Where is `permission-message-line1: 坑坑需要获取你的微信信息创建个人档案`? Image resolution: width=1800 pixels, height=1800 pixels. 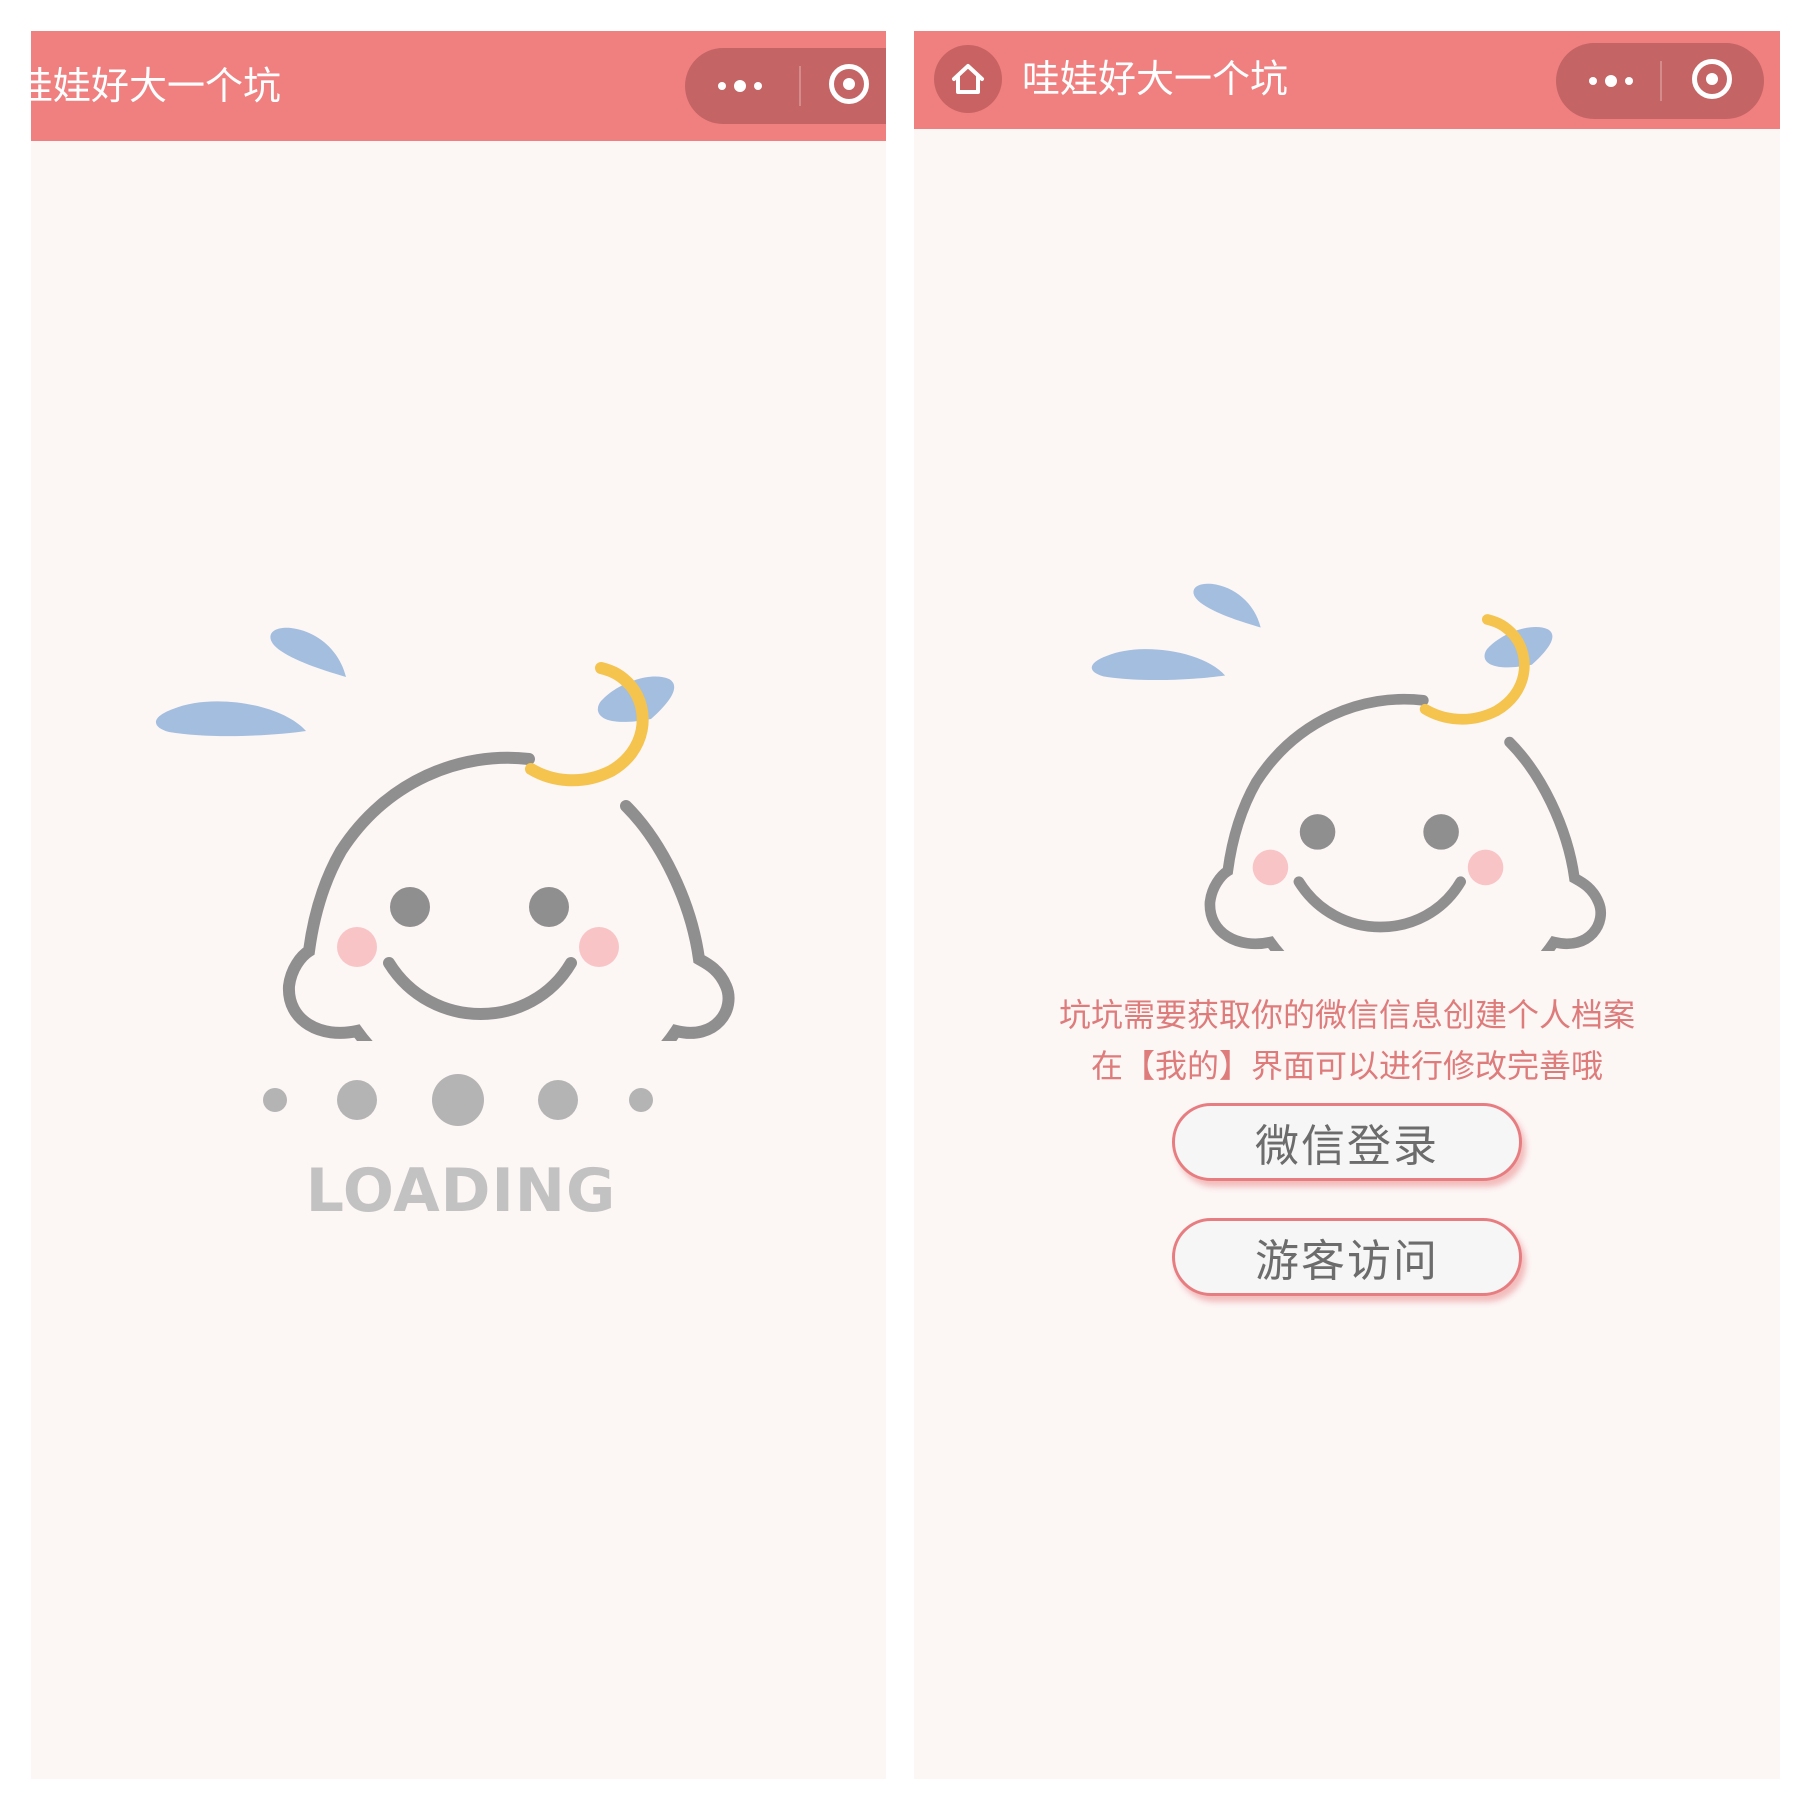 permission-message-line1: 坑坑需要获取你的微信信息创建个人档案 is located at coordinates (1346, 1015).